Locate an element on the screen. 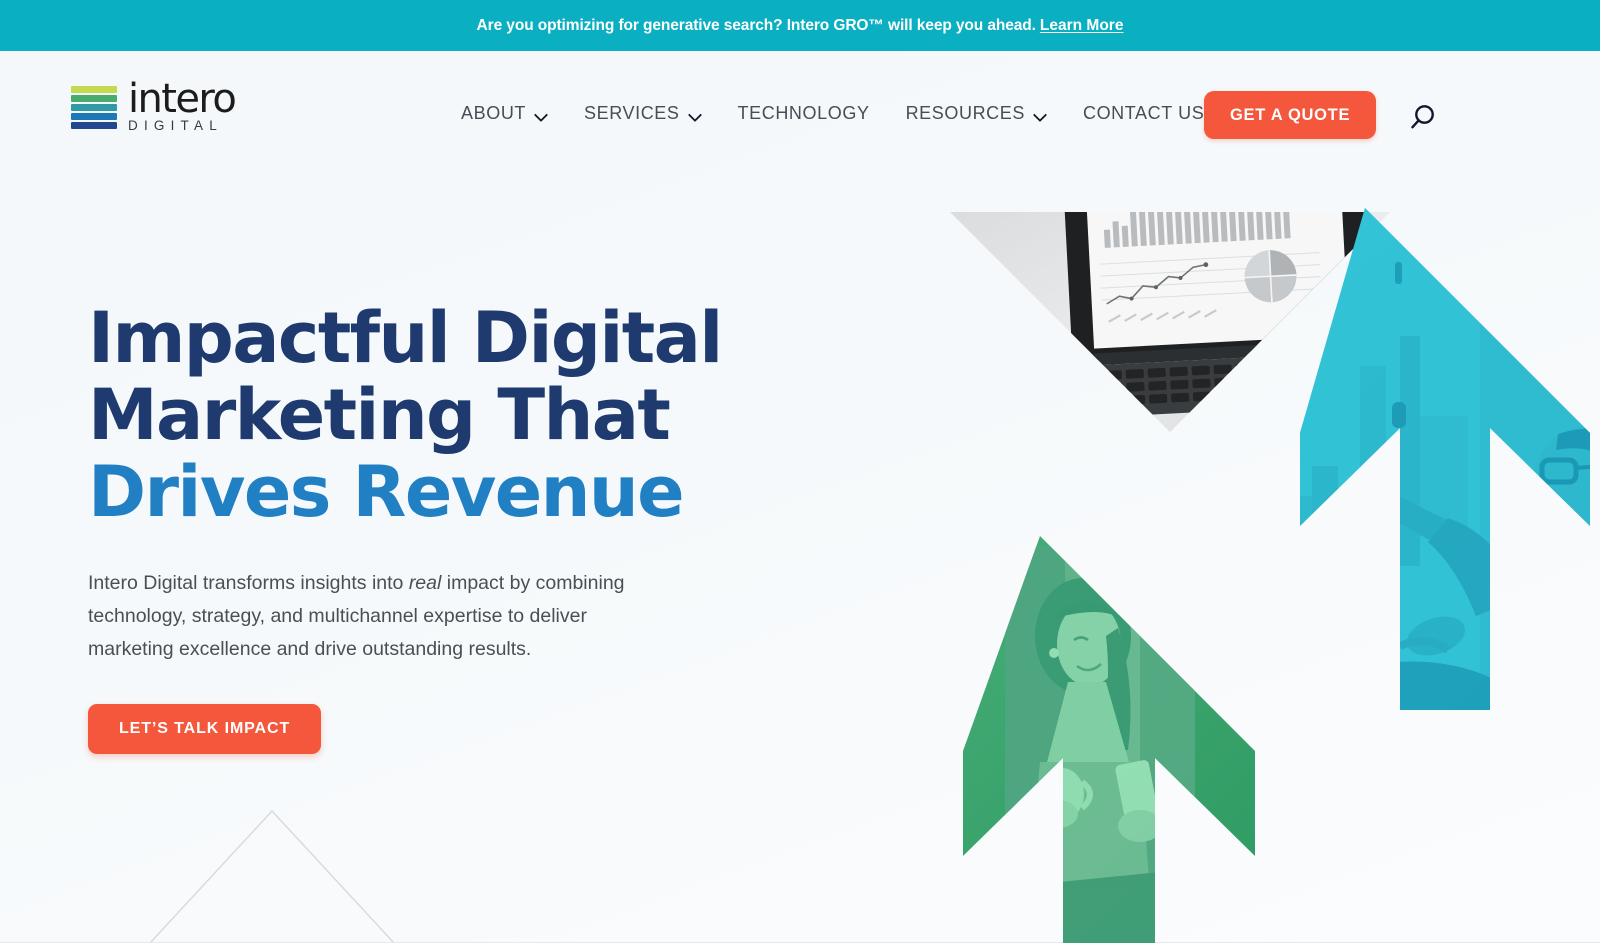 Image resolution: width=1600 pixels, height=943 pixels. logo-bars-icon is located at coordinates (94, 107).